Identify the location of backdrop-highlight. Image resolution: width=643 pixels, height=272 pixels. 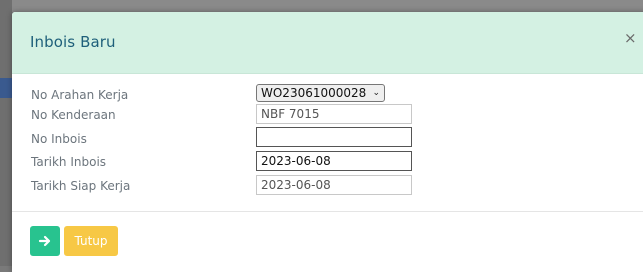
(6, 88).